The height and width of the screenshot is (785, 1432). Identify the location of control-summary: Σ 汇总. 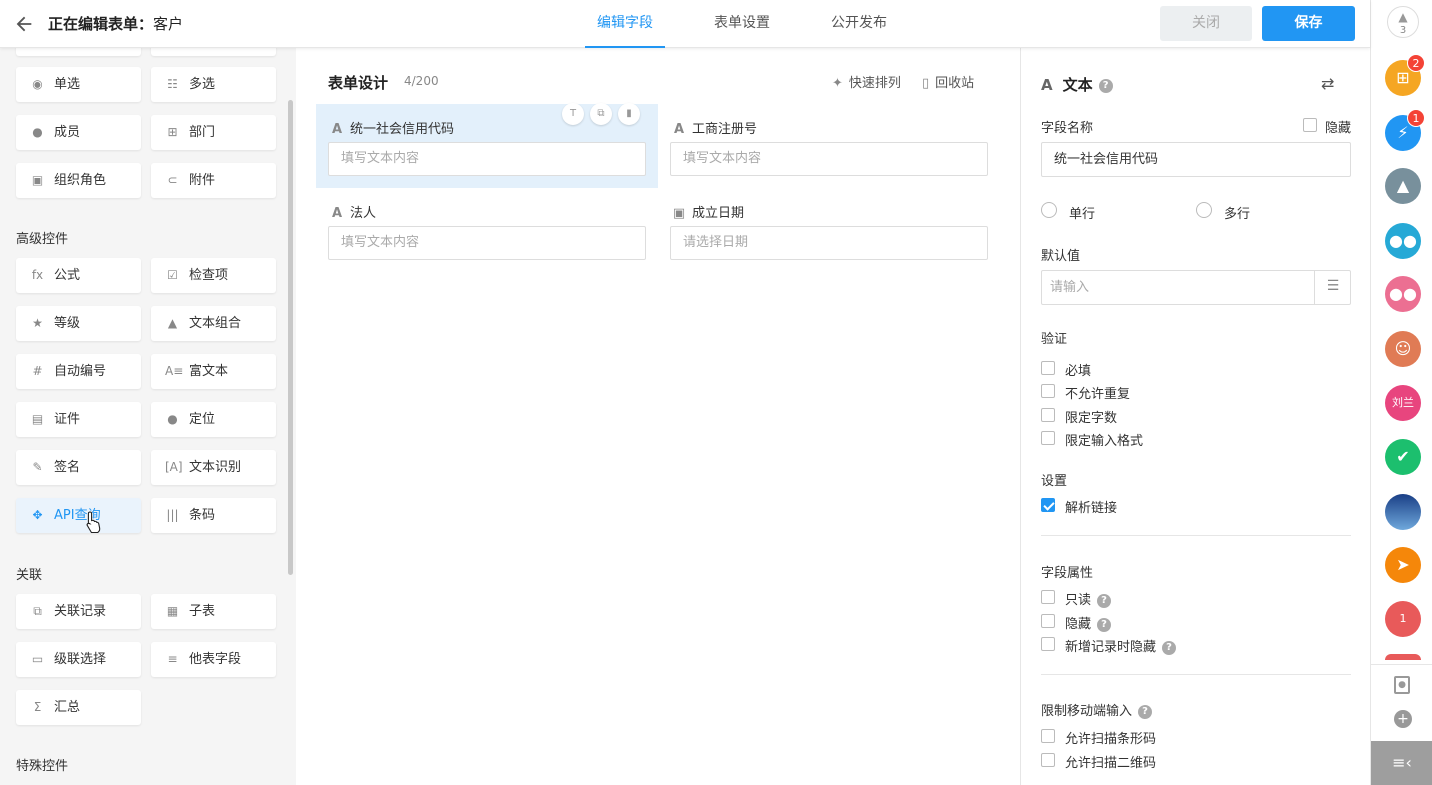
(78, 707).